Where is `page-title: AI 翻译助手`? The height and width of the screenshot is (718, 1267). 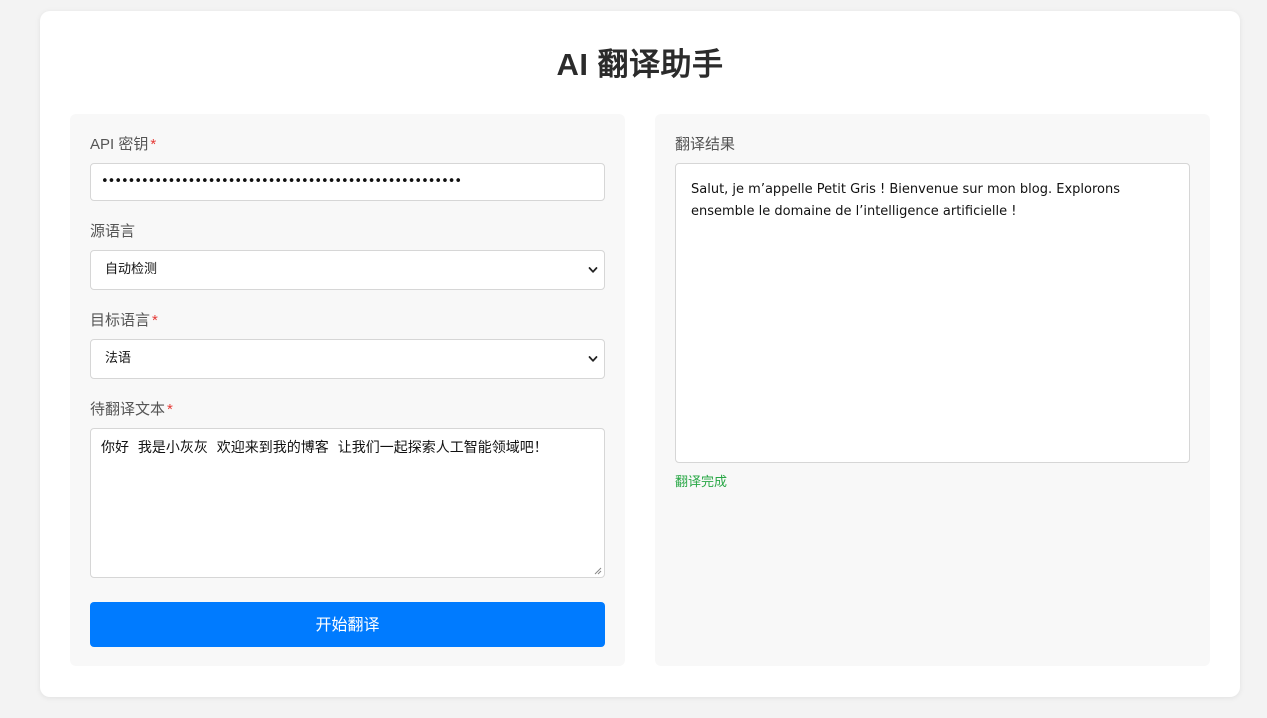
page-title: AI 翻译助手 is located at coordinates (640, 64).